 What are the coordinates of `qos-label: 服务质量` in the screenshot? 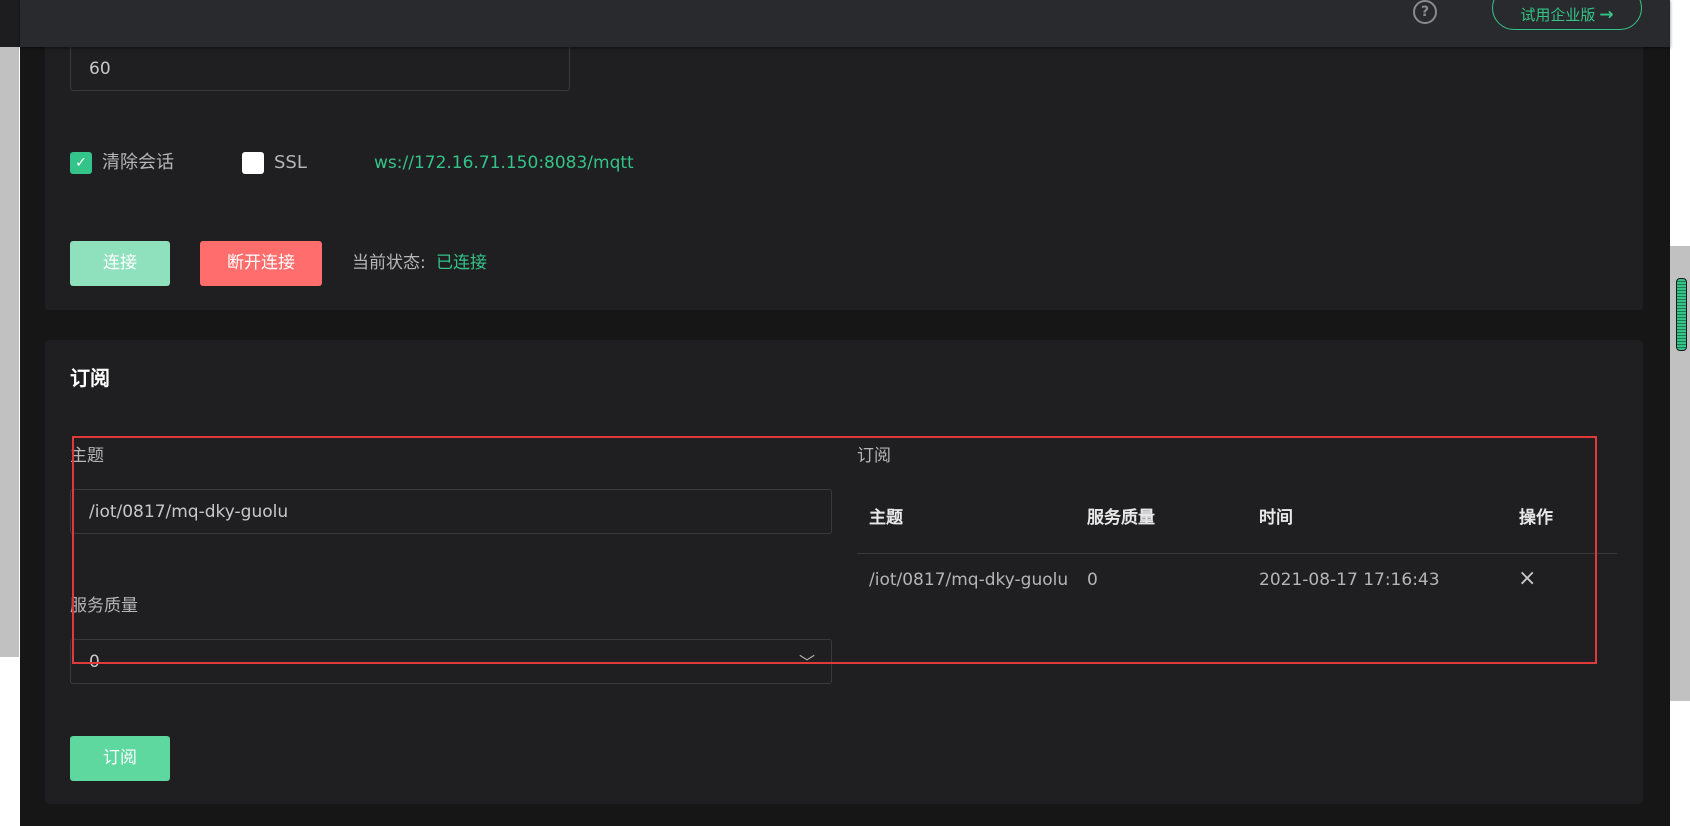 It's located at (104, 606).